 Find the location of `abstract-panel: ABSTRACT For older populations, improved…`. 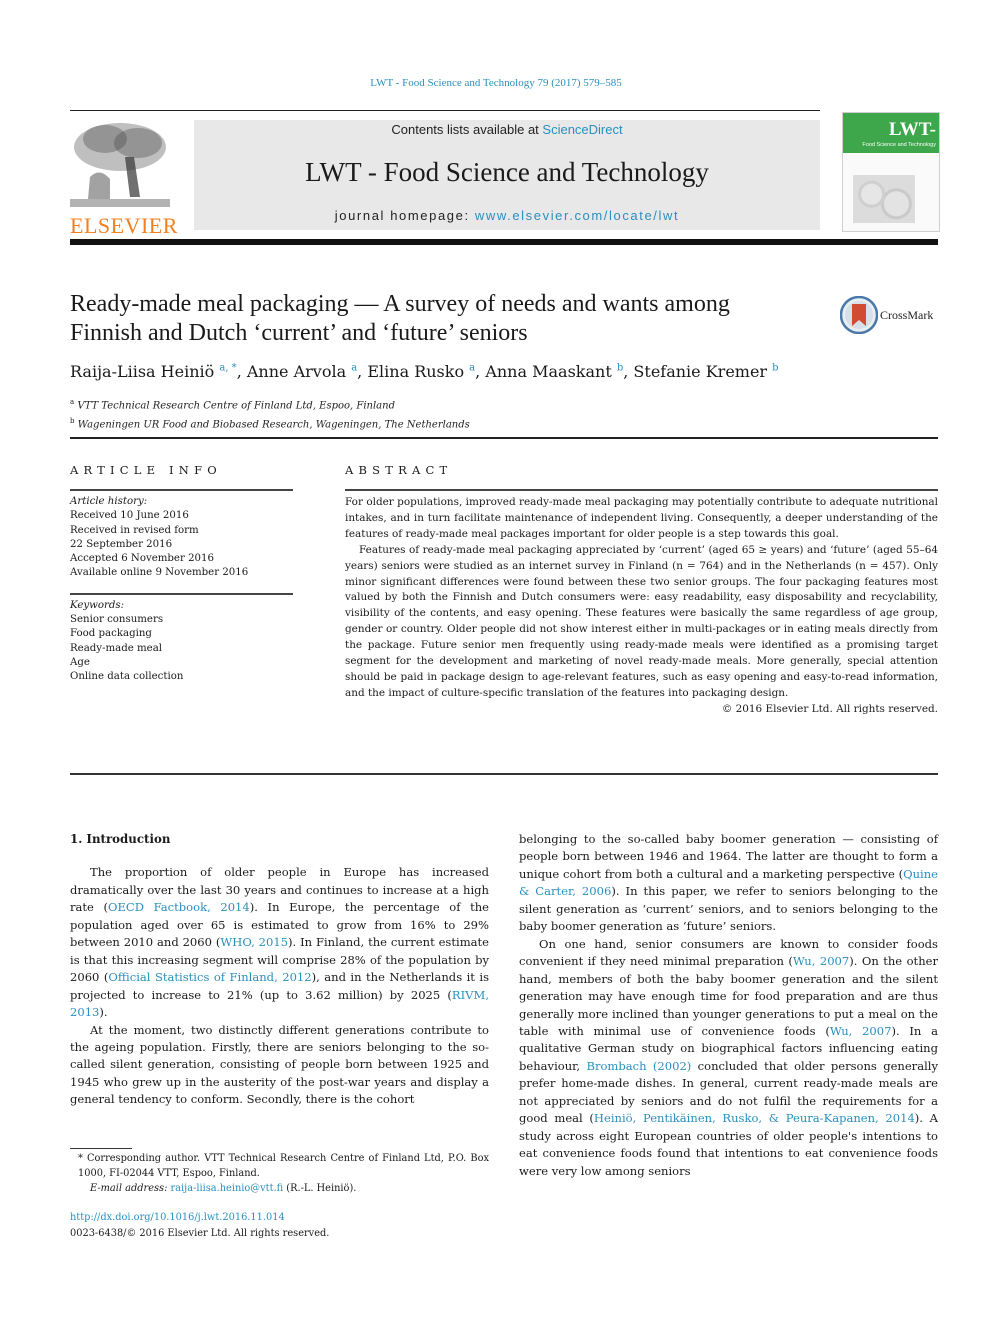

abstract-panel: ABSTRACT For older populations, improved… is located at coordinates (641, 589).